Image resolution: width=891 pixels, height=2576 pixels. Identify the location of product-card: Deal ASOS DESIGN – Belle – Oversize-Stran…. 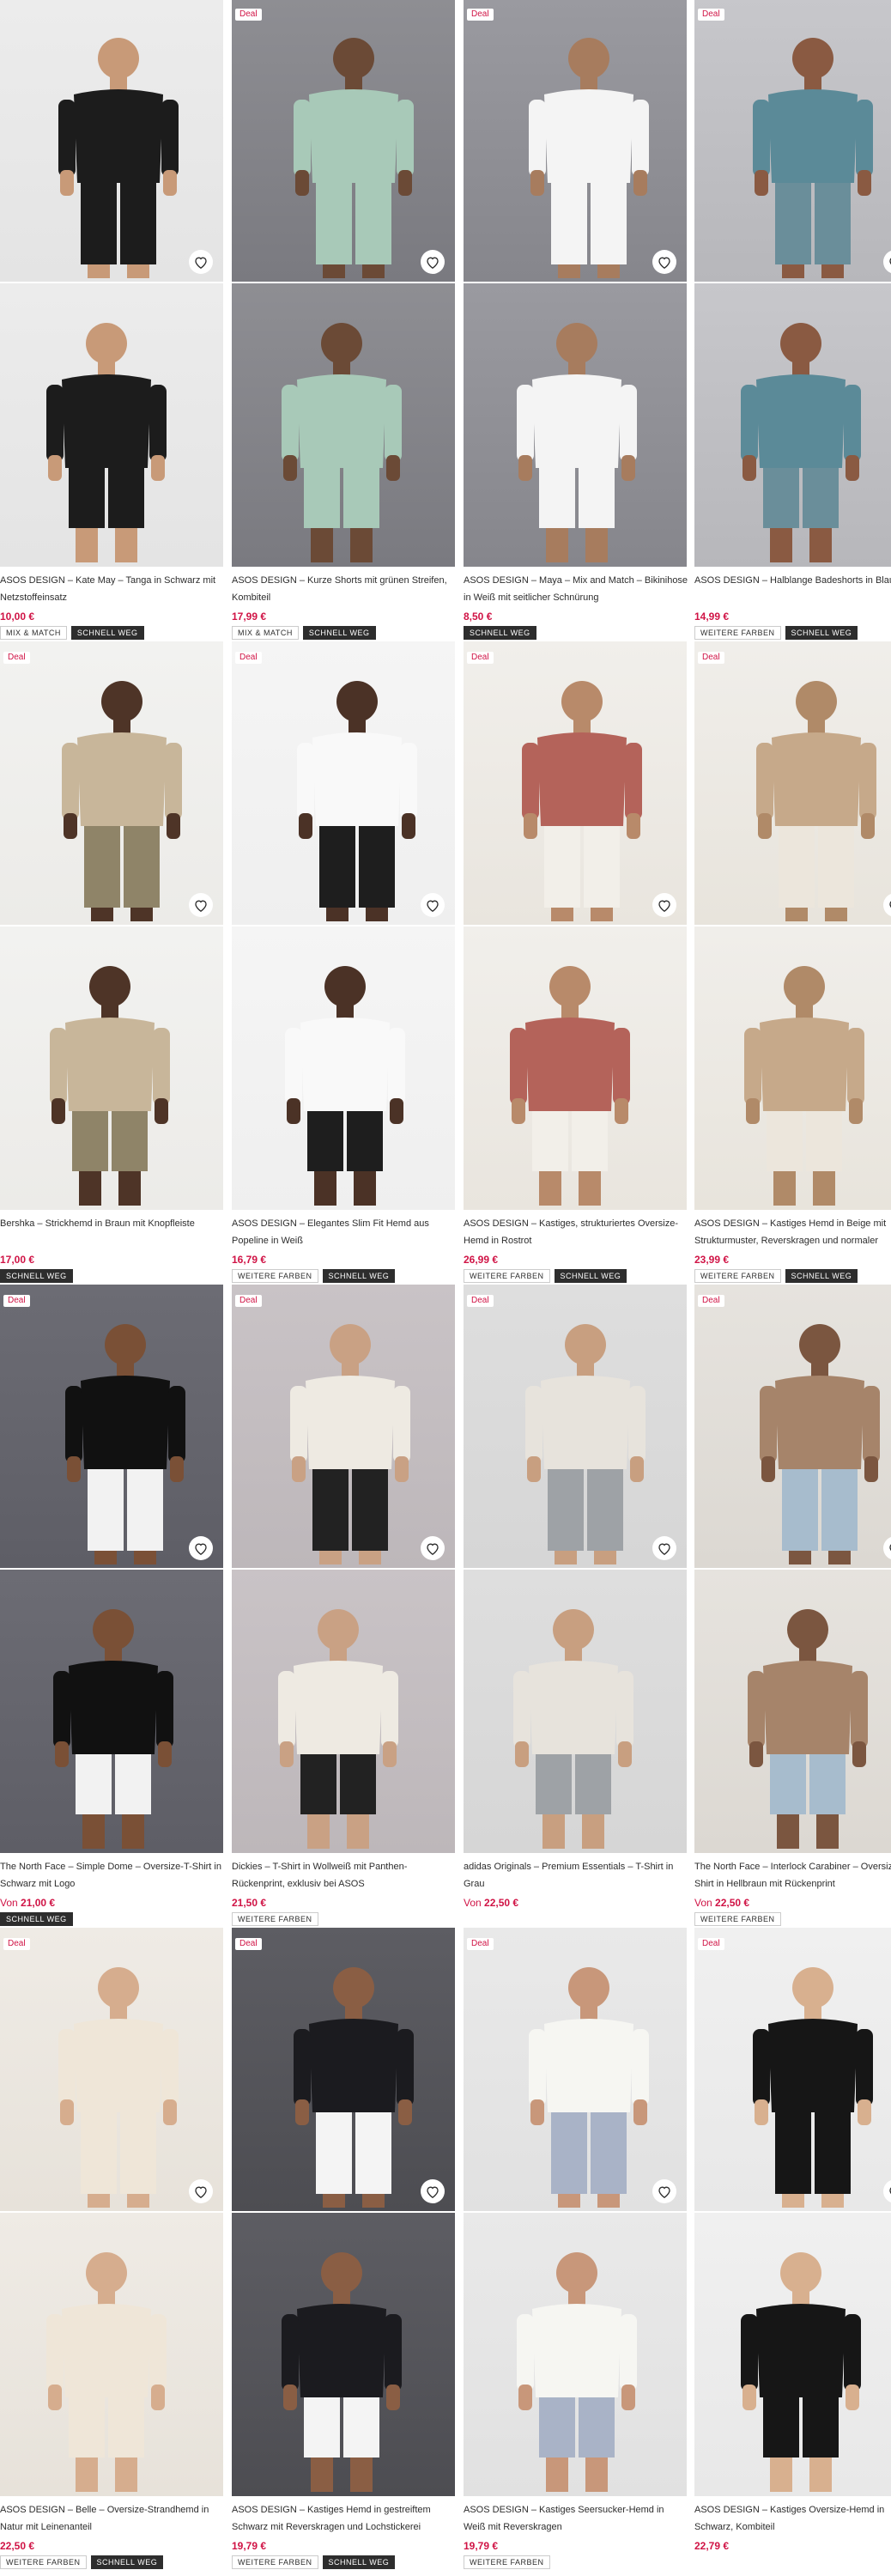
(113, 2248).